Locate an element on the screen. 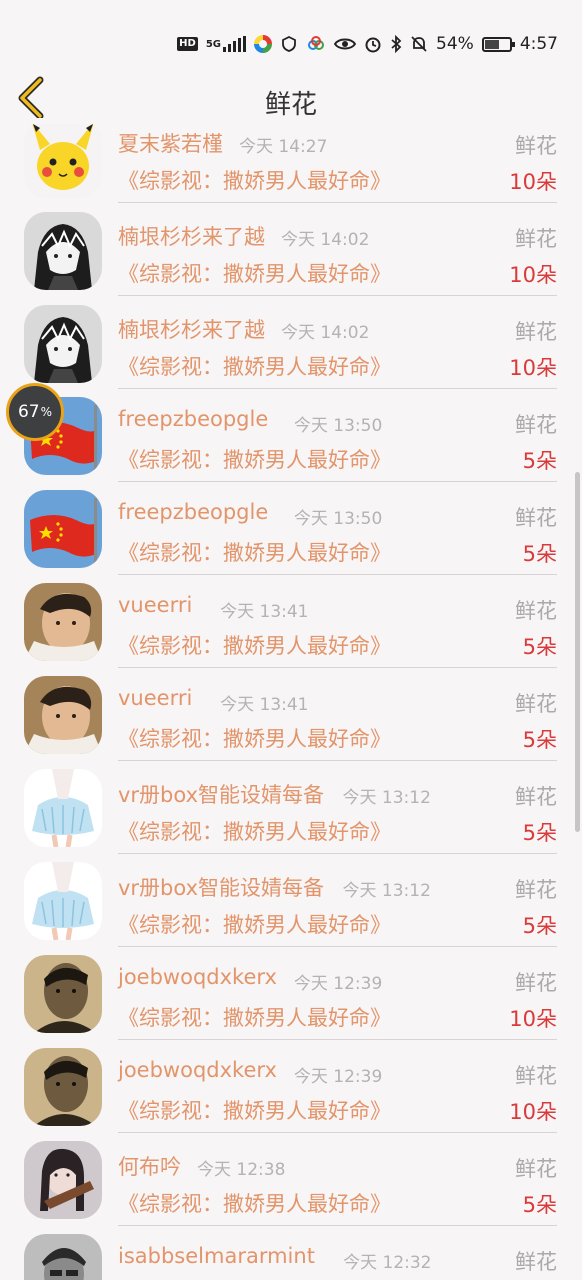 Image resolution: width=582 pixels, height=1280 pixels. eye-icon is located at coordinates (345, 44).